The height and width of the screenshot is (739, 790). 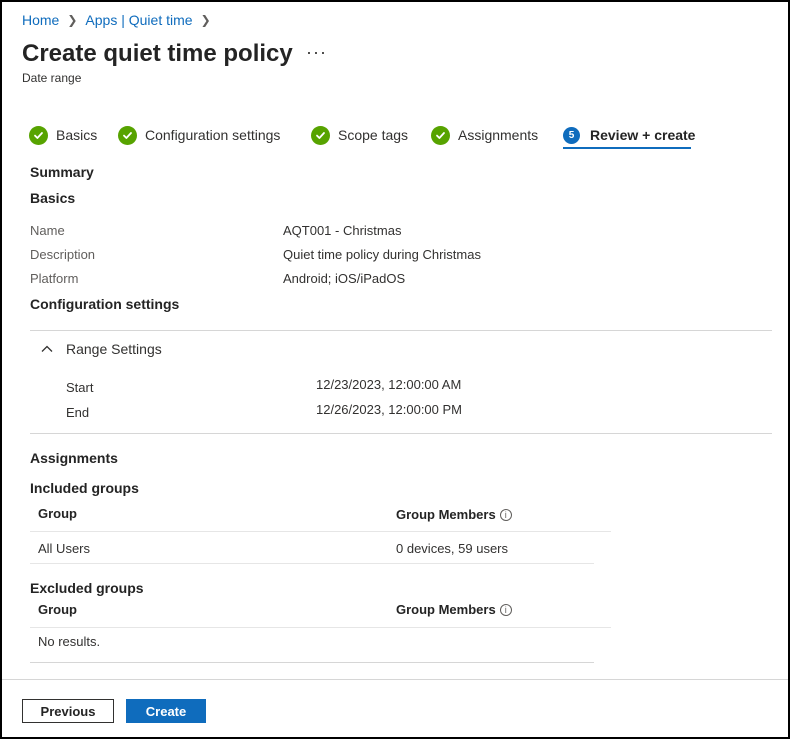 I want to click on footer-divider, so click(x=395, y=679).